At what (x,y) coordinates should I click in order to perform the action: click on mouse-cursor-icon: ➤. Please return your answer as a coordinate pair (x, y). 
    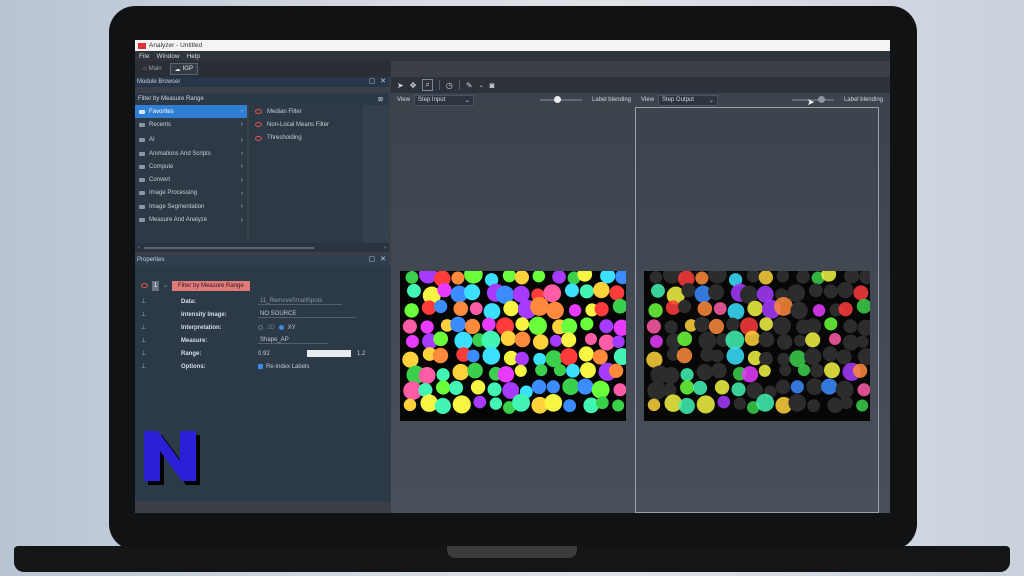
    Looking at the image, I should click on (811, 102).